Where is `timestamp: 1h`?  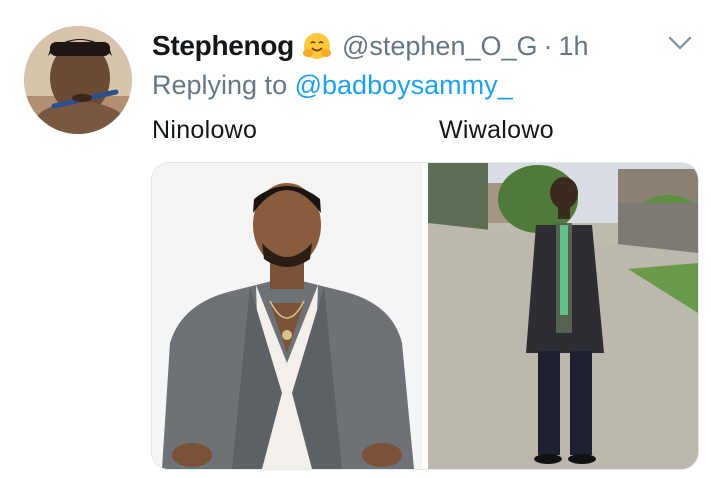 timestamp: 1h is located at coordinates (574, 46).